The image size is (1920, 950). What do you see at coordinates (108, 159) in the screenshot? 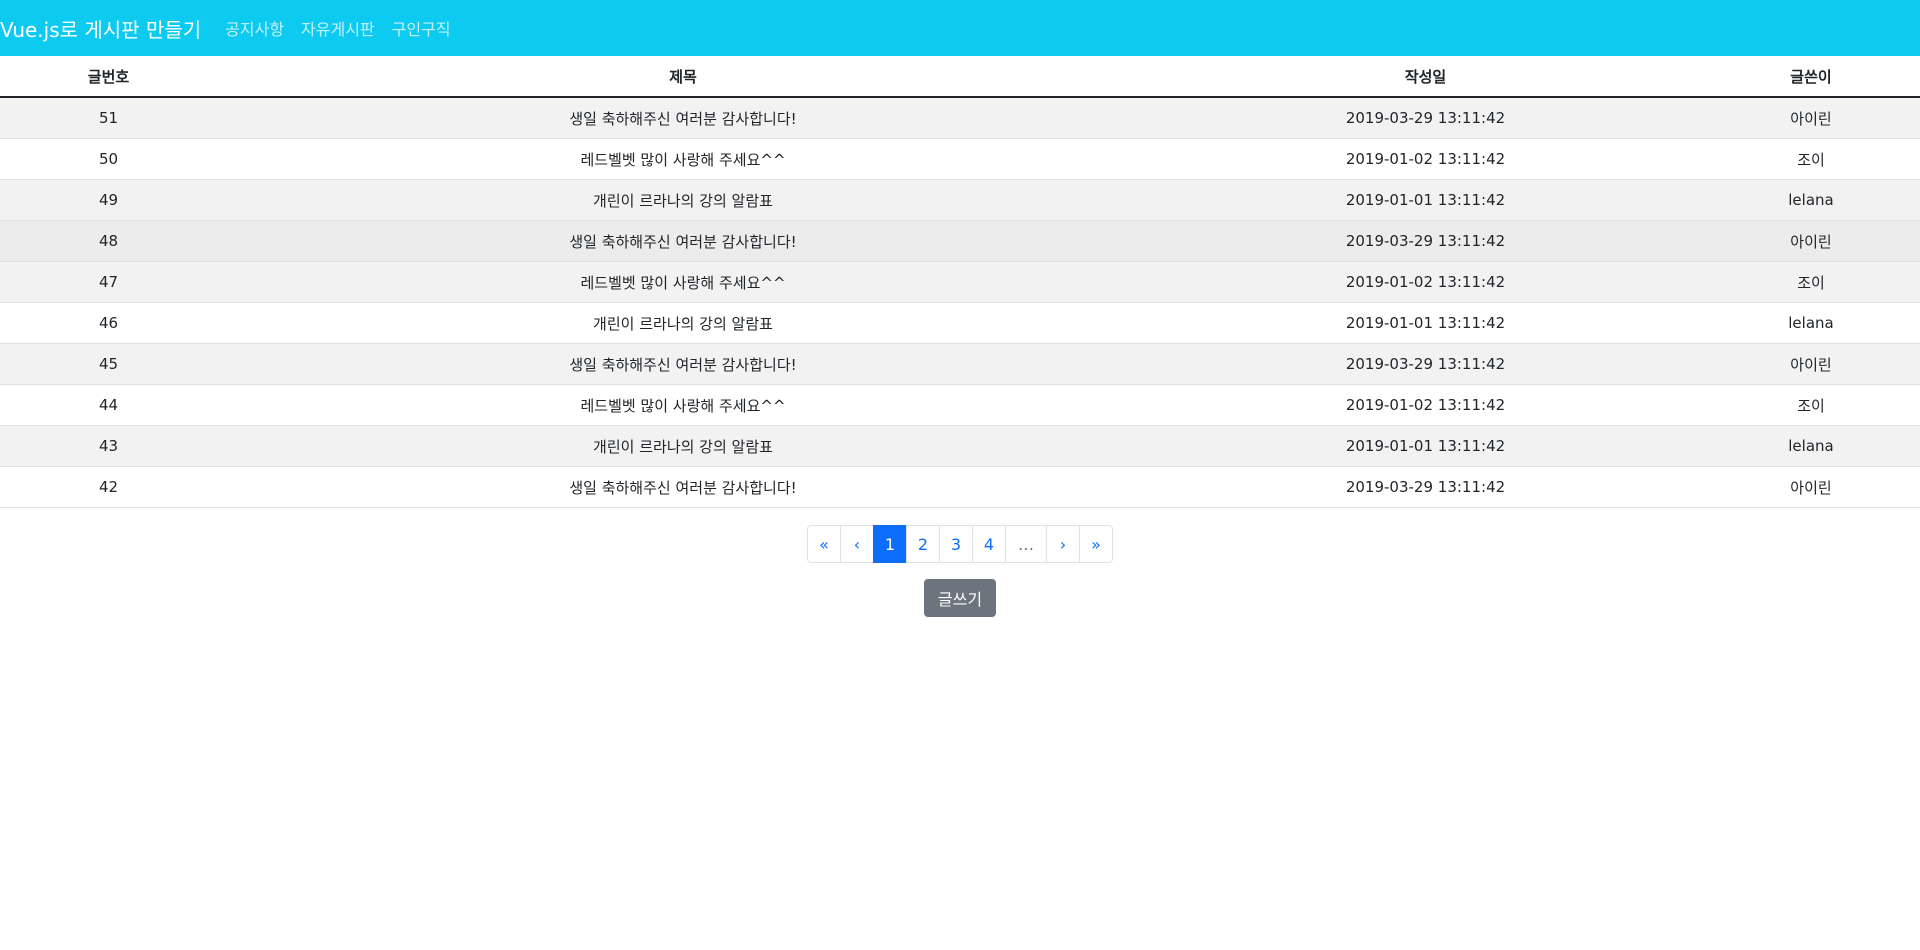
I see `cell-post-number: 50` at bounding box center [108, 159].